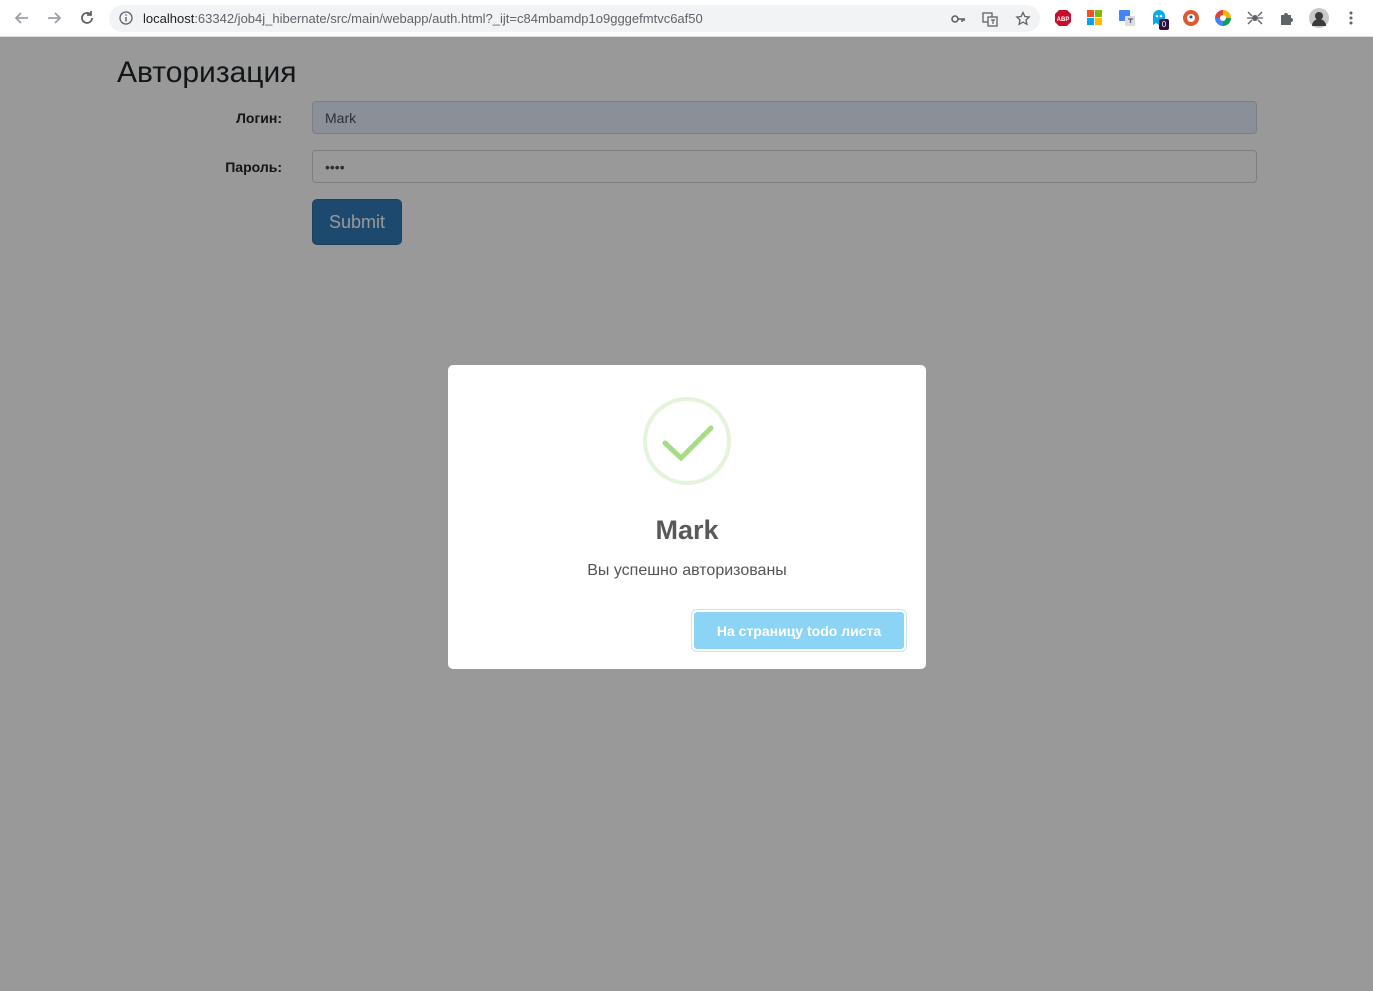 The height and width of the screenshot is (991, 1373). Describe the element at coordinates (1023, 19) in the screenshot. I see `star-icon` at that location.